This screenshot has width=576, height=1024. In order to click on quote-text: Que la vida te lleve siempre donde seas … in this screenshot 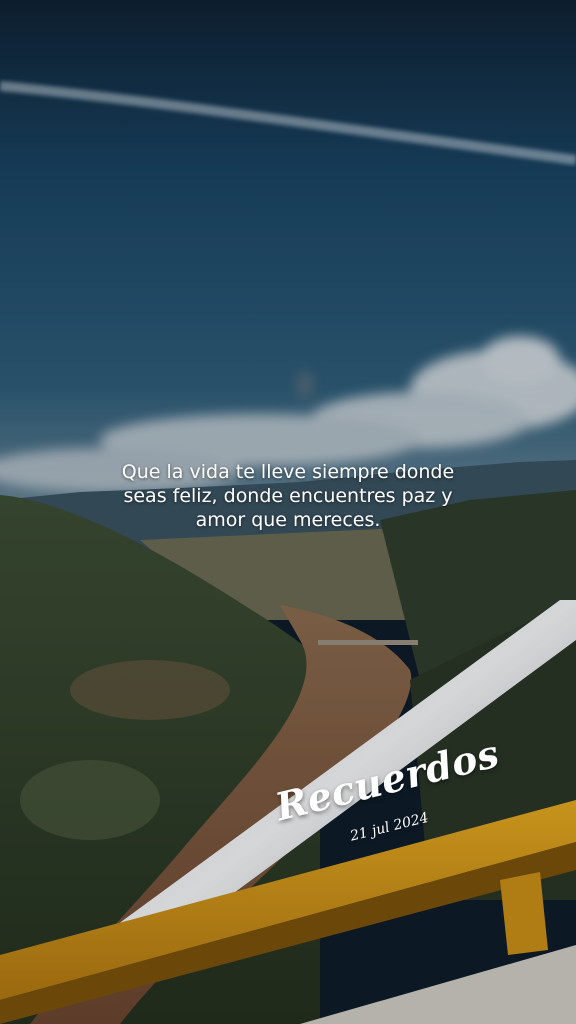, I will do `click(288, 496)`.